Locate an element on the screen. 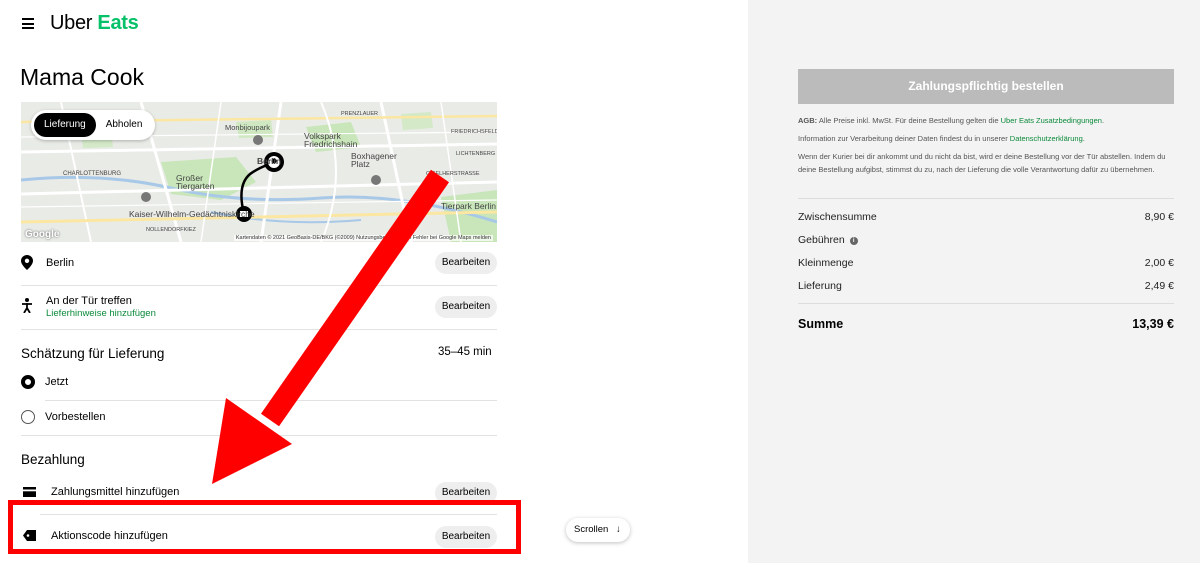 This screenshot has height=563, width=1200. map-label-charlottenburg: CHARLOTTENBURG is located at coordinates (92, 174).